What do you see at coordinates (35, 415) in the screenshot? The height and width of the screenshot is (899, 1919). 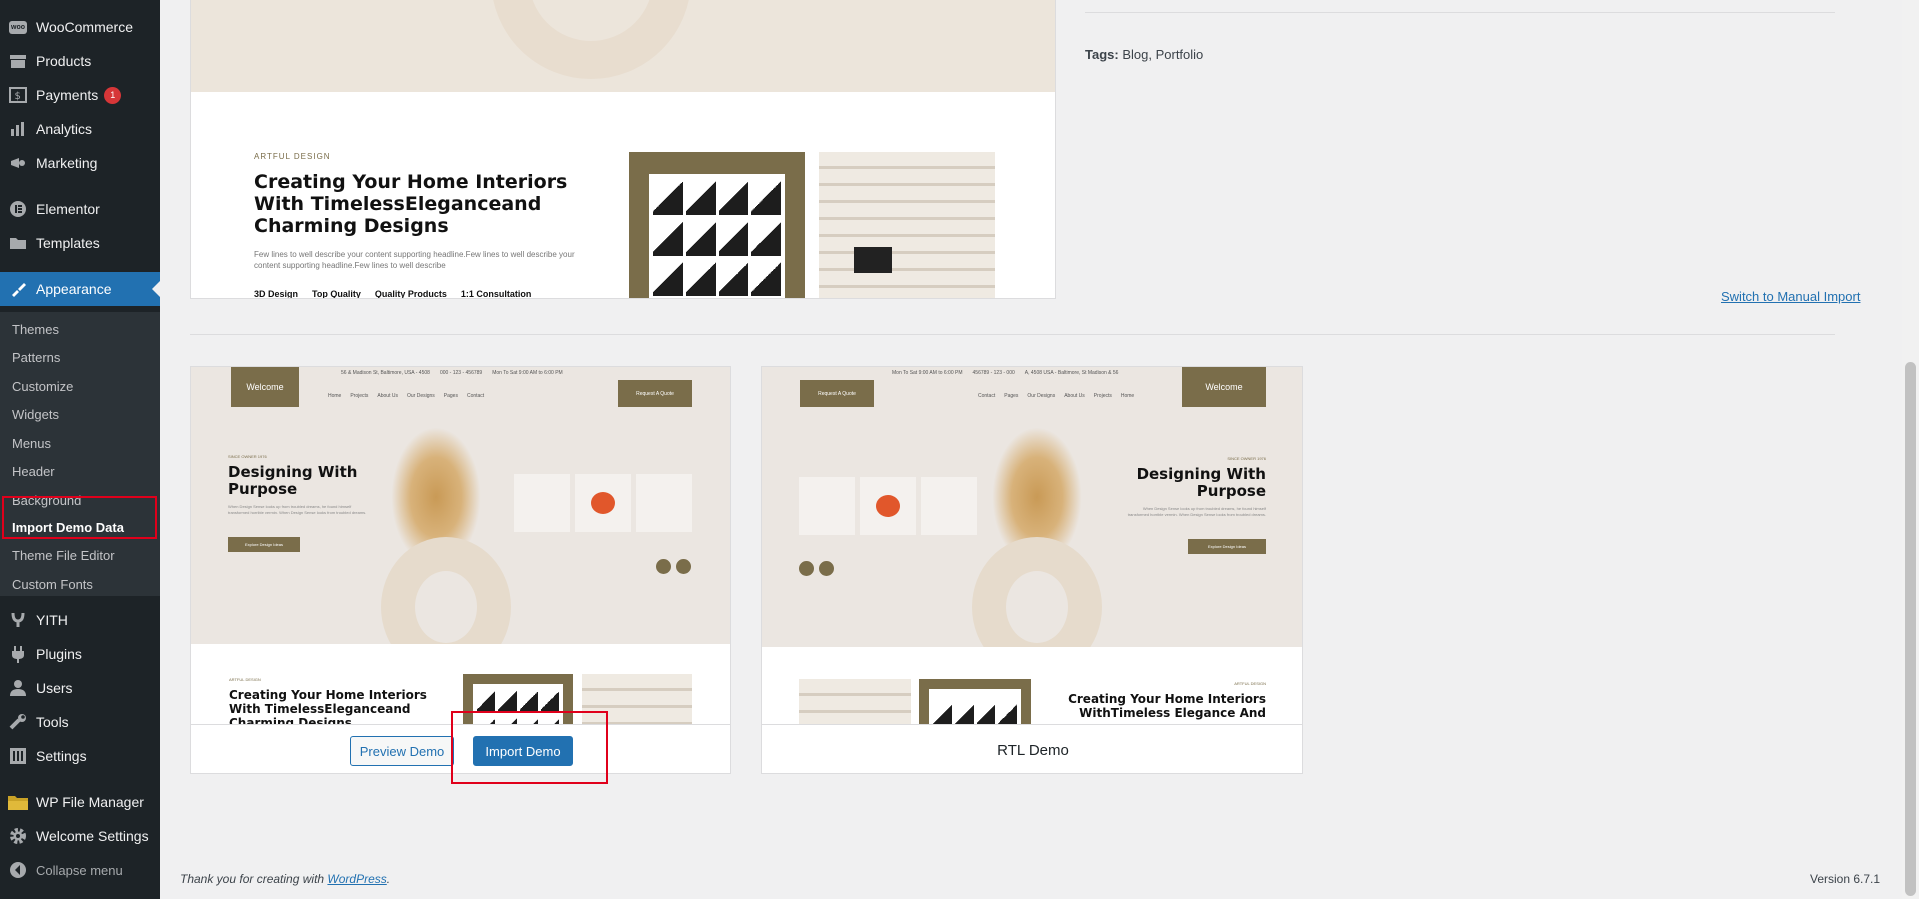 I see `submenu-widgets: Widgets` at bounding box center [35, 415].